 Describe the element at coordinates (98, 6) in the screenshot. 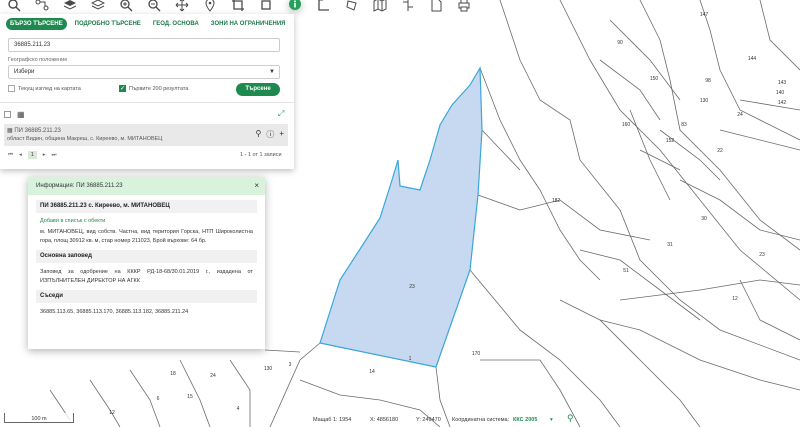

I see `layers-alt-icon` at that location.